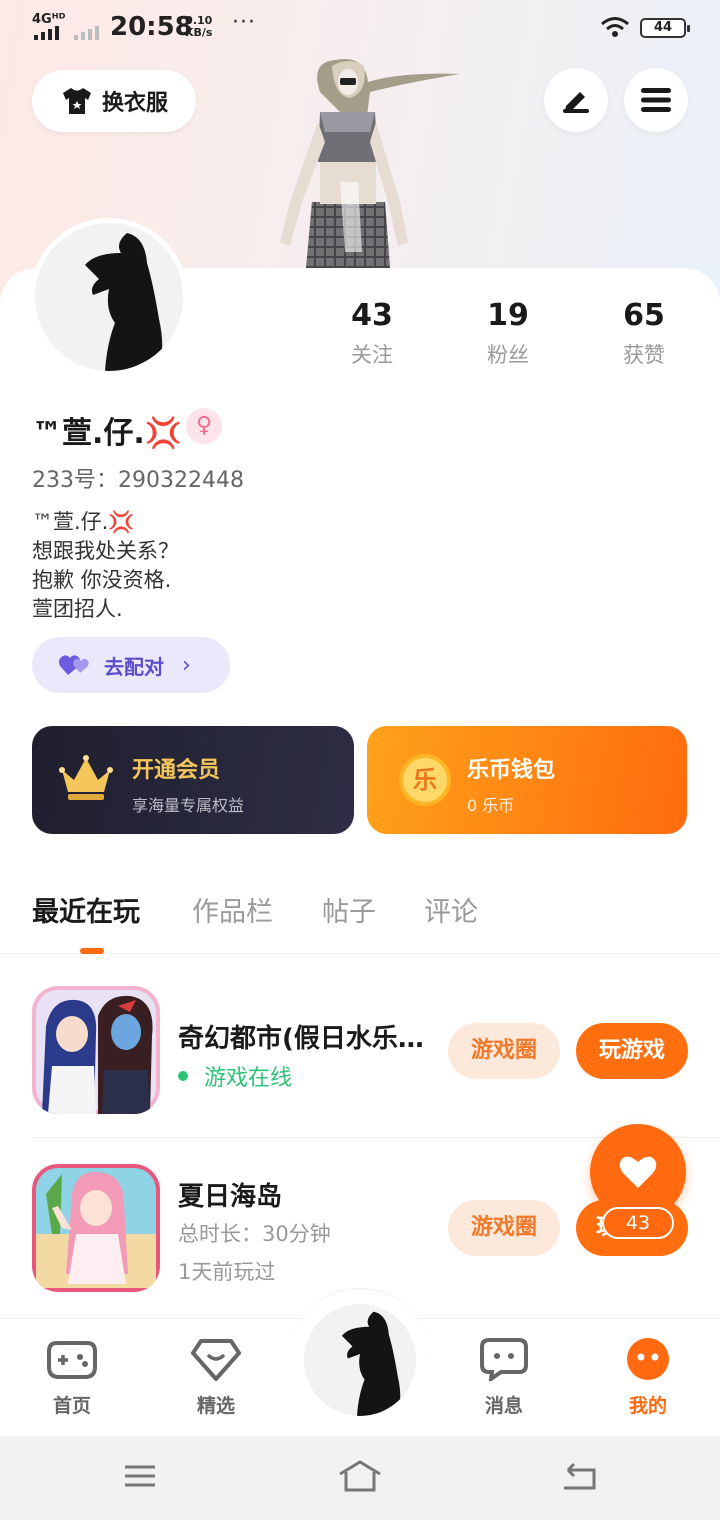 Image resolution: width=720 pixels, height=1520 pixels. I want to click on signal-secondary-icon, so click(86, 33).